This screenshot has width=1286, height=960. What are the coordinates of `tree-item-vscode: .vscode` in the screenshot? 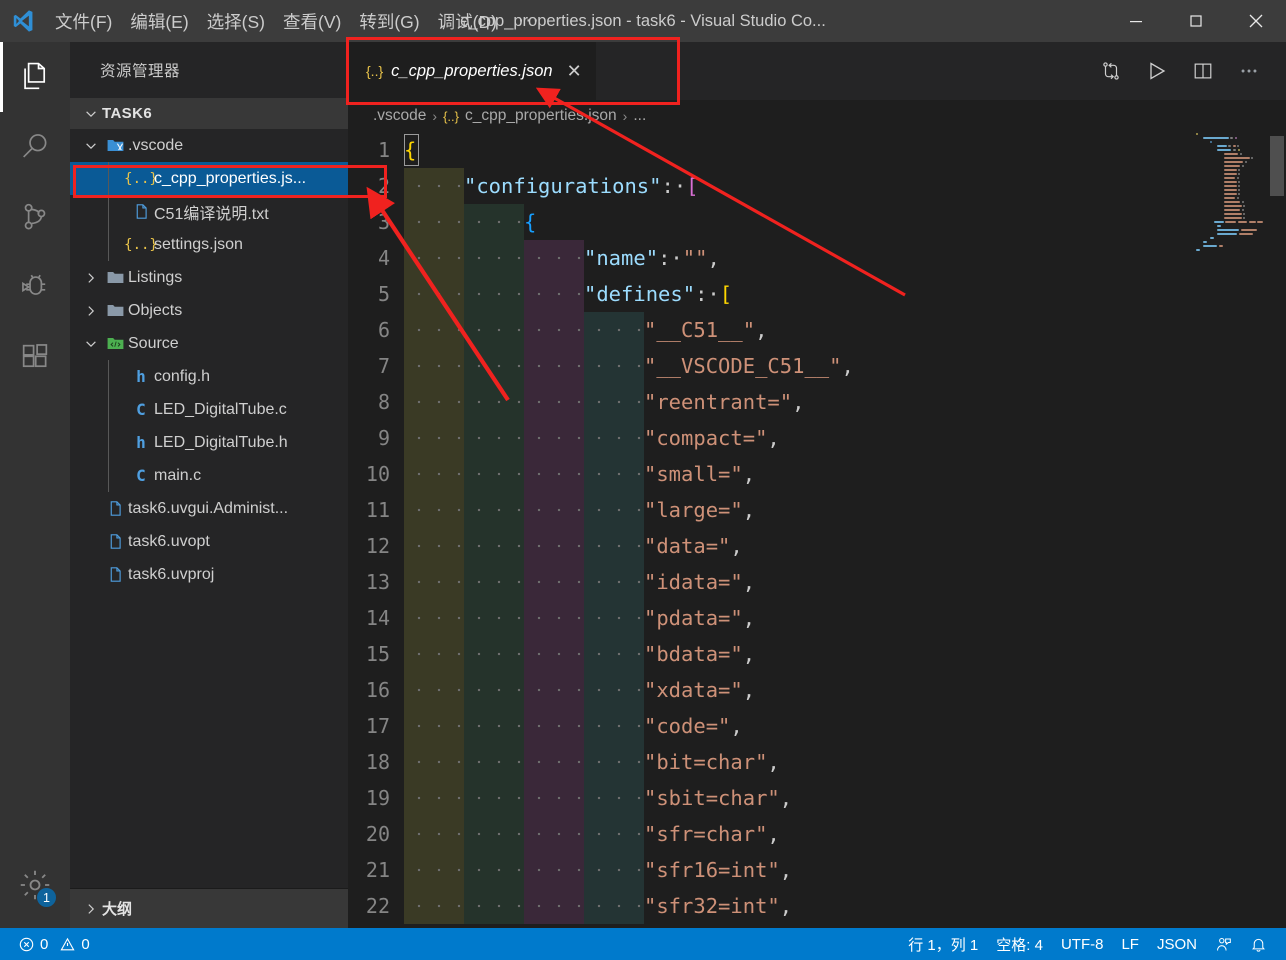 It's located at (209, 145).